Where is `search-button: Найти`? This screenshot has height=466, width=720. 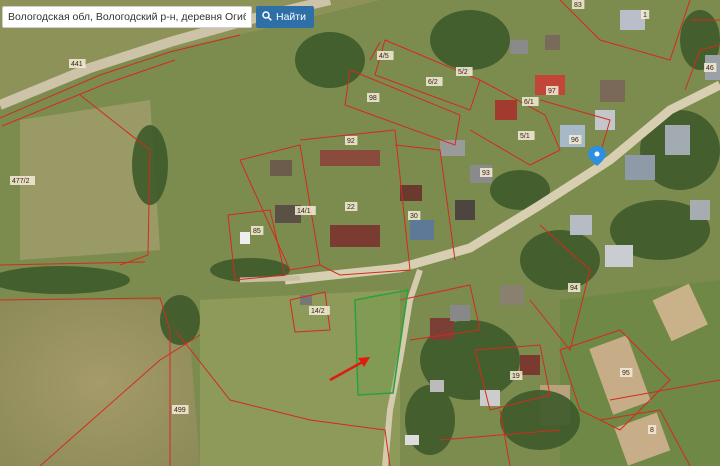
search-button: Найти is located at coordinates (285, 17).